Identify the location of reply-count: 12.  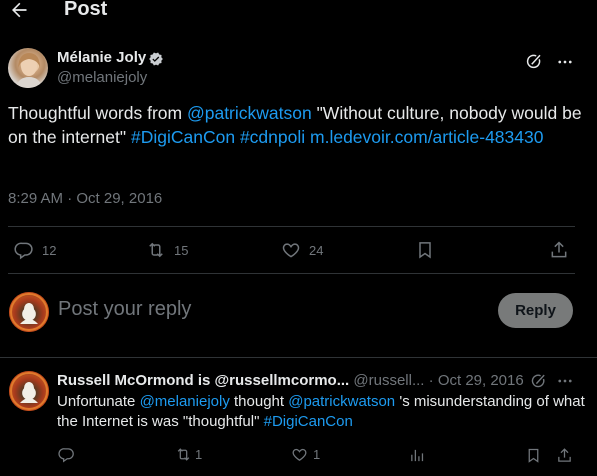
(49, 250).